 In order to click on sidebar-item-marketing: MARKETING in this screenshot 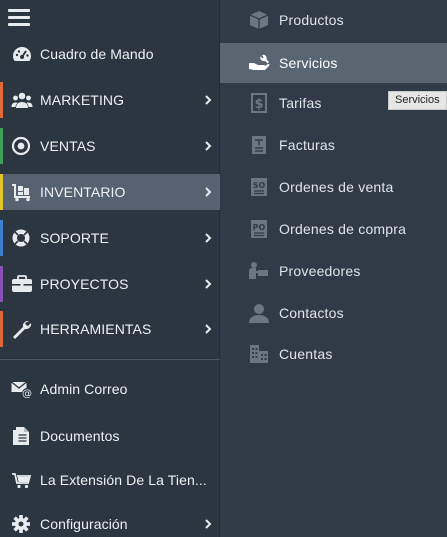, I will do `click(110, 100)`.